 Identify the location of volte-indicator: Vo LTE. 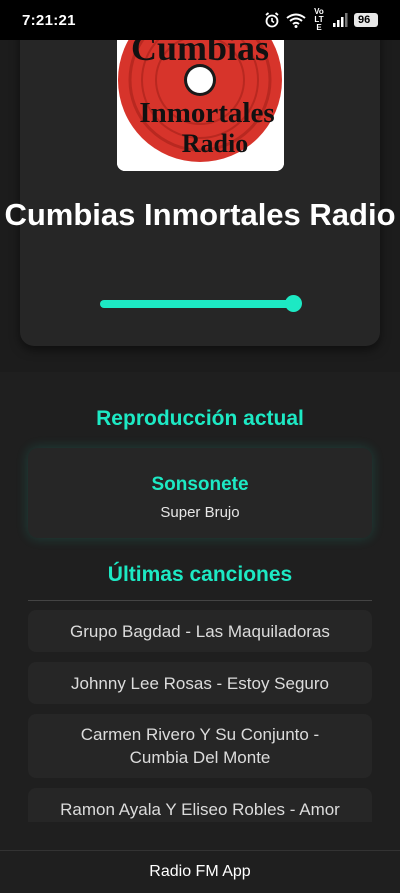
(319, 19).